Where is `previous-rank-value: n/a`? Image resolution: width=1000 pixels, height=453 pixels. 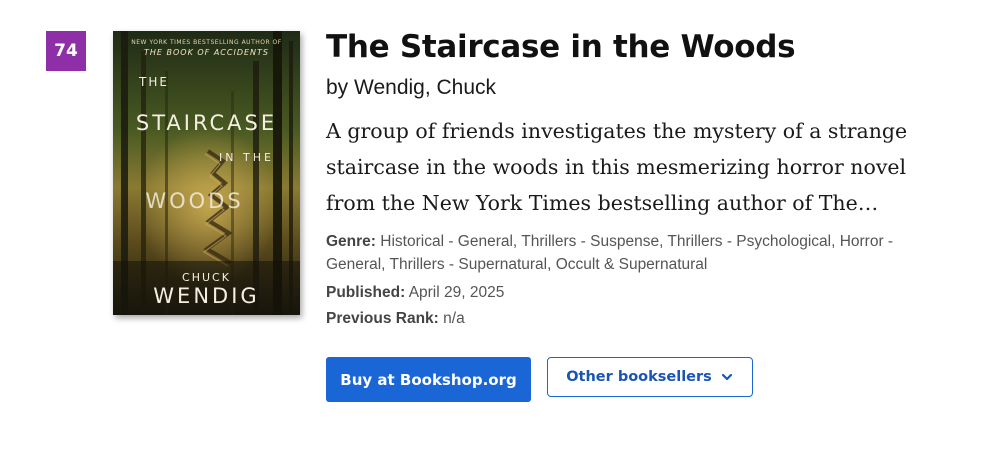 previous-rank-value: n/a is located at coordinates (454, 318).